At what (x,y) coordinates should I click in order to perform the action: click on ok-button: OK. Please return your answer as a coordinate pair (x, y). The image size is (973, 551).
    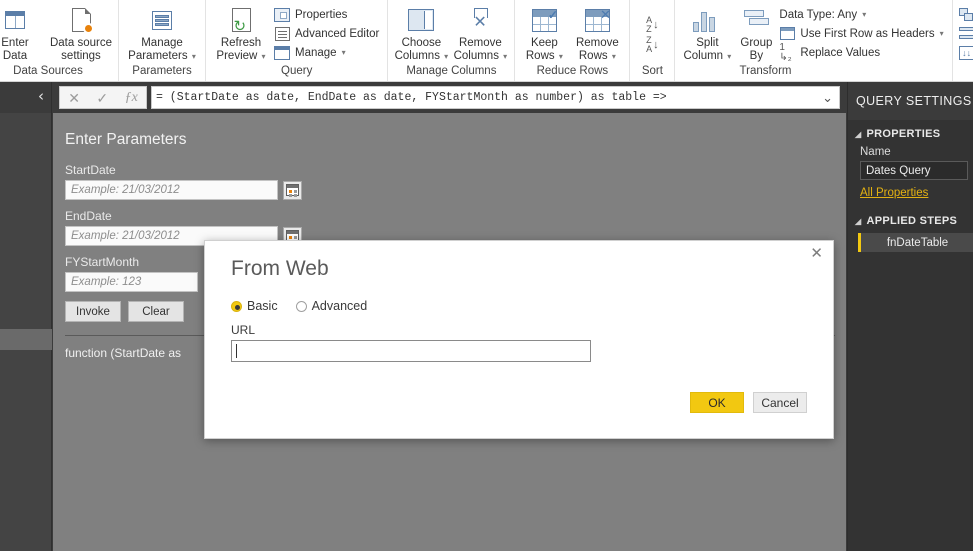
    Looking at the image, I should click on (717, 402).